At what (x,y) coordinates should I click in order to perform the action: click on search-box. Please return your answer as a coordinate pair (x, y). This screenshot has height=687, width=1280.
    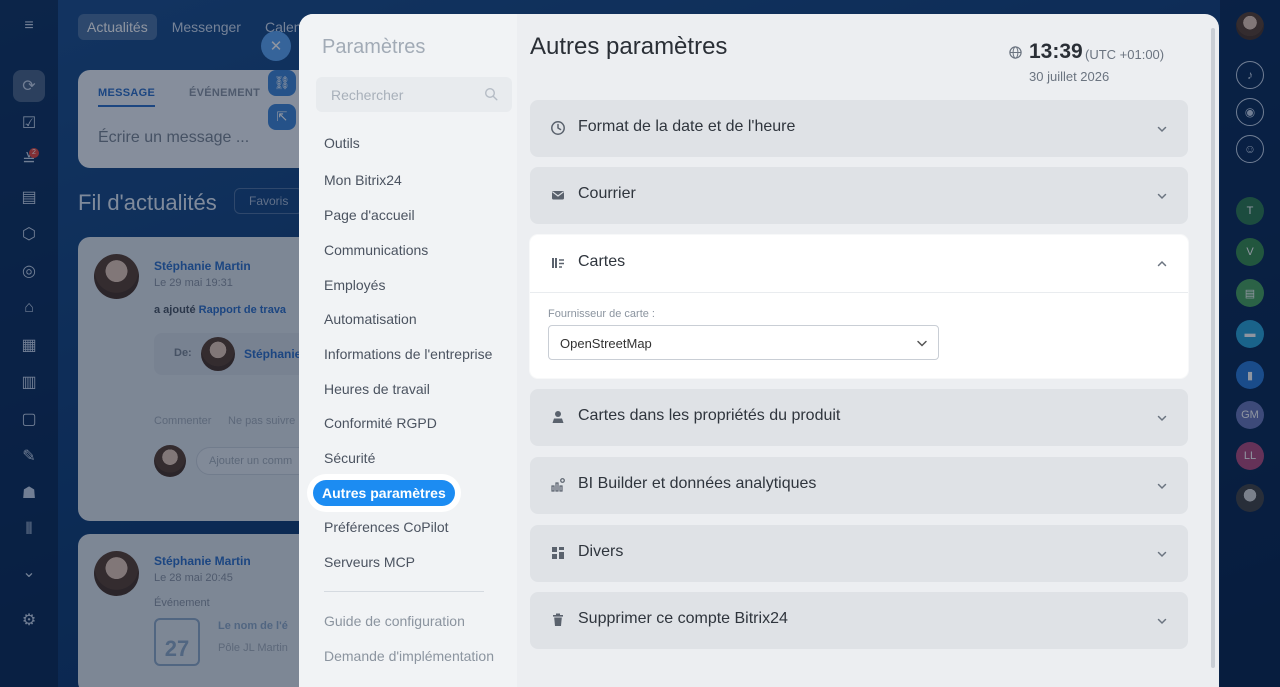
    Looking at the image, I should click on (414, 94).